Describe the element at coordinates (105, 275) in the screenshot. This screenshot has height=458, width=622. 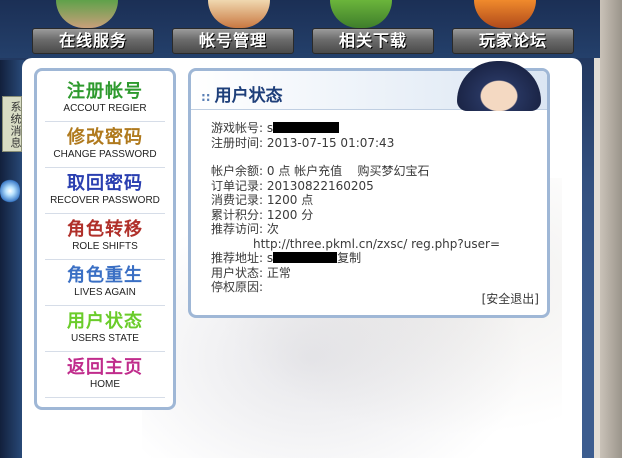
I see `menu-lives-again-label: 角色重生` at that location.